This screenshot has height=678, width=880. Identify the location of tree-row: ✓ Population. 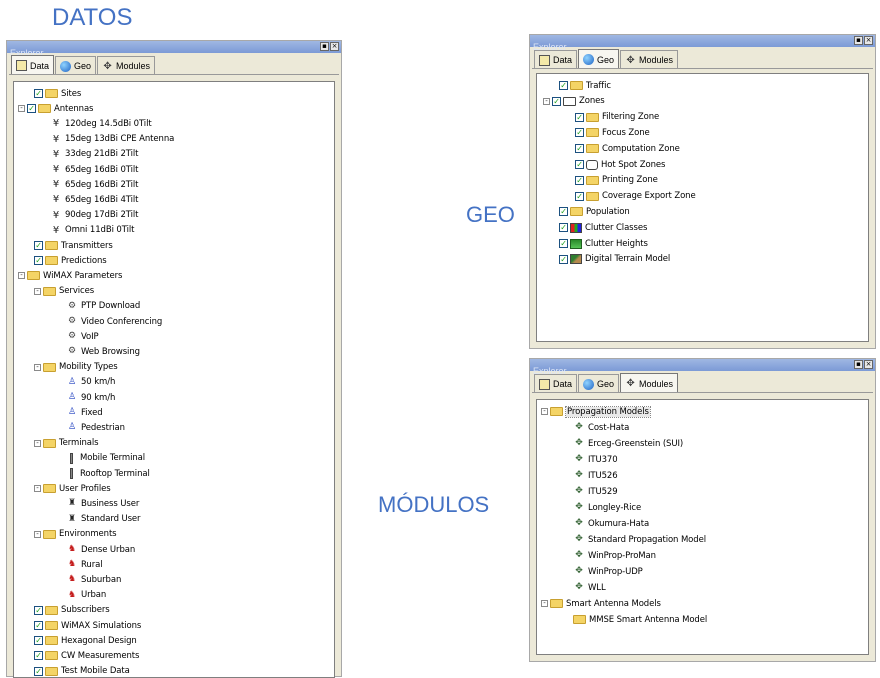
(594, 211).